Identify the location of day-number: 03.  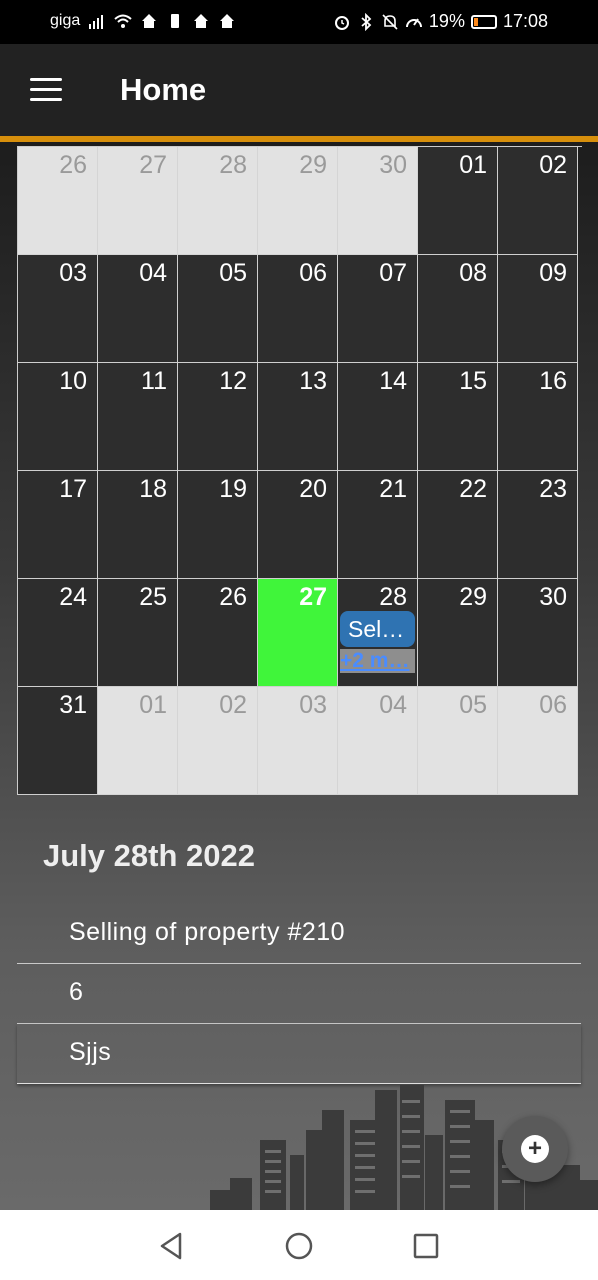
(73, 273).